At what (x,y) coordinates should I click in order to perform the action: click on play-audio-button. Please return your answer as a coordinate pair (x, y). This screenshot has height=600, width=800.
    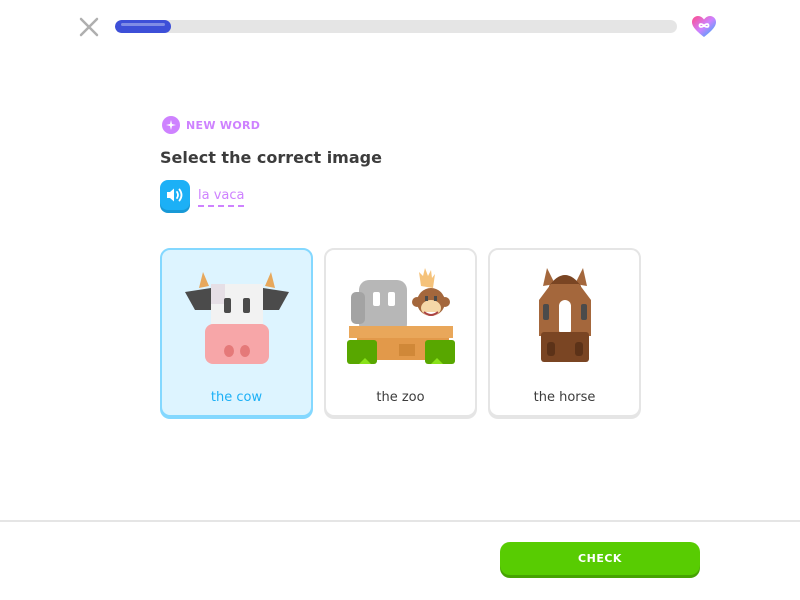
    Looking at the image, I should click on (175, 195).